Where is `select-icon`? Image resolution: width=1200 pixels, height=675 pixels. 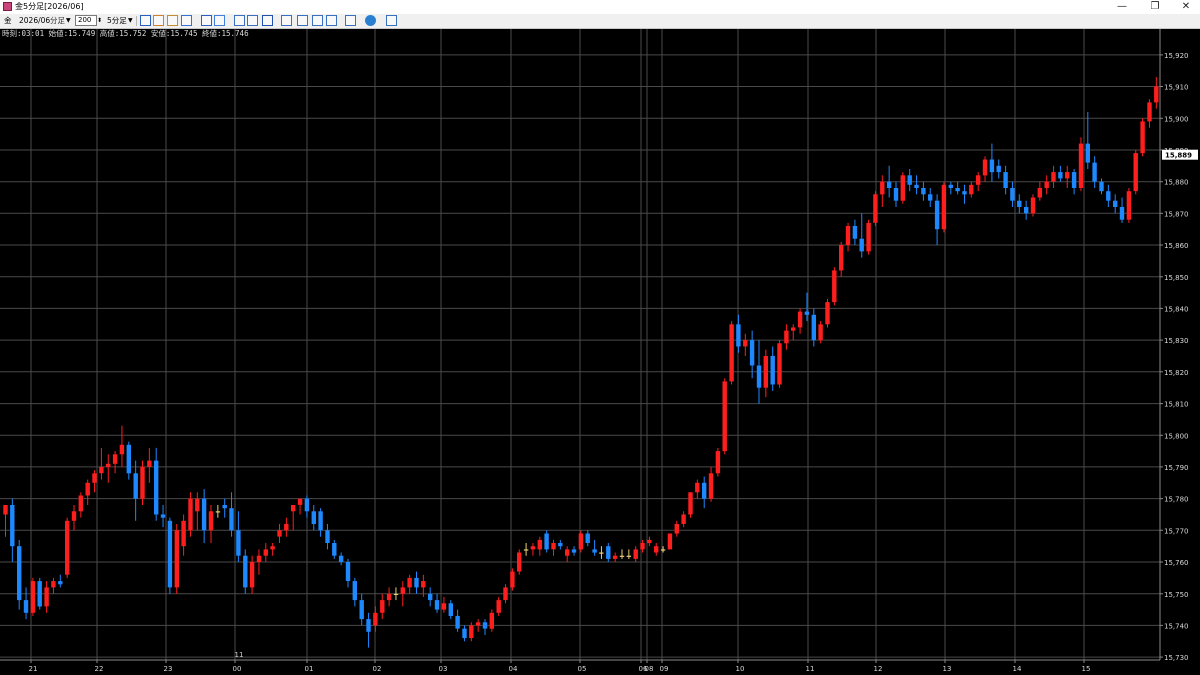
select-icon is located at coordinates (206, 20).